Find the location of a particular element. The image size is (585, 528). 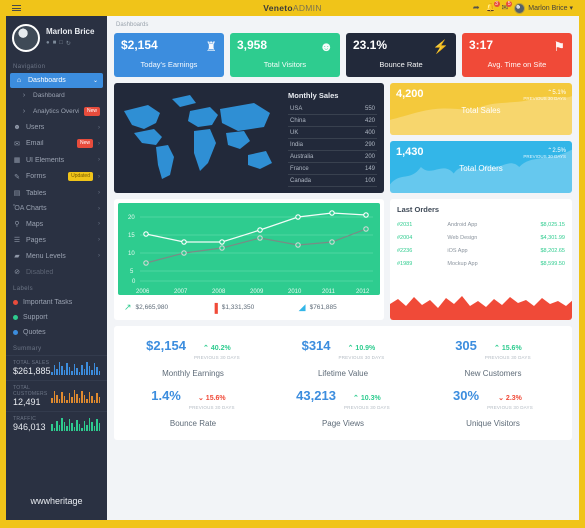

mini-card-total-sales: 4,200 ⌃5.1% PREVIOUS 30 DAYS Total Sales is located at coordinates (481, 109).